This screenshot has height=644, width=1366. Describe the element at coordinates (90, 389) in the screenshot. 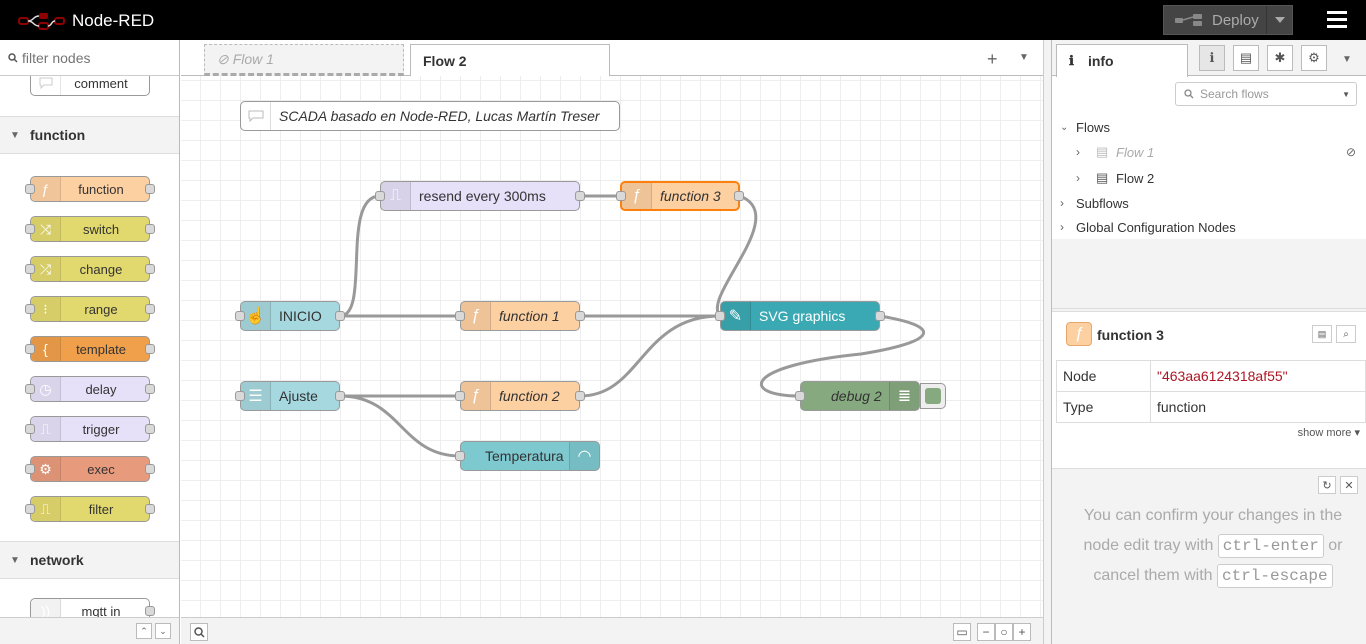

I see `palette-node-delay: ◷ delay` at that location.